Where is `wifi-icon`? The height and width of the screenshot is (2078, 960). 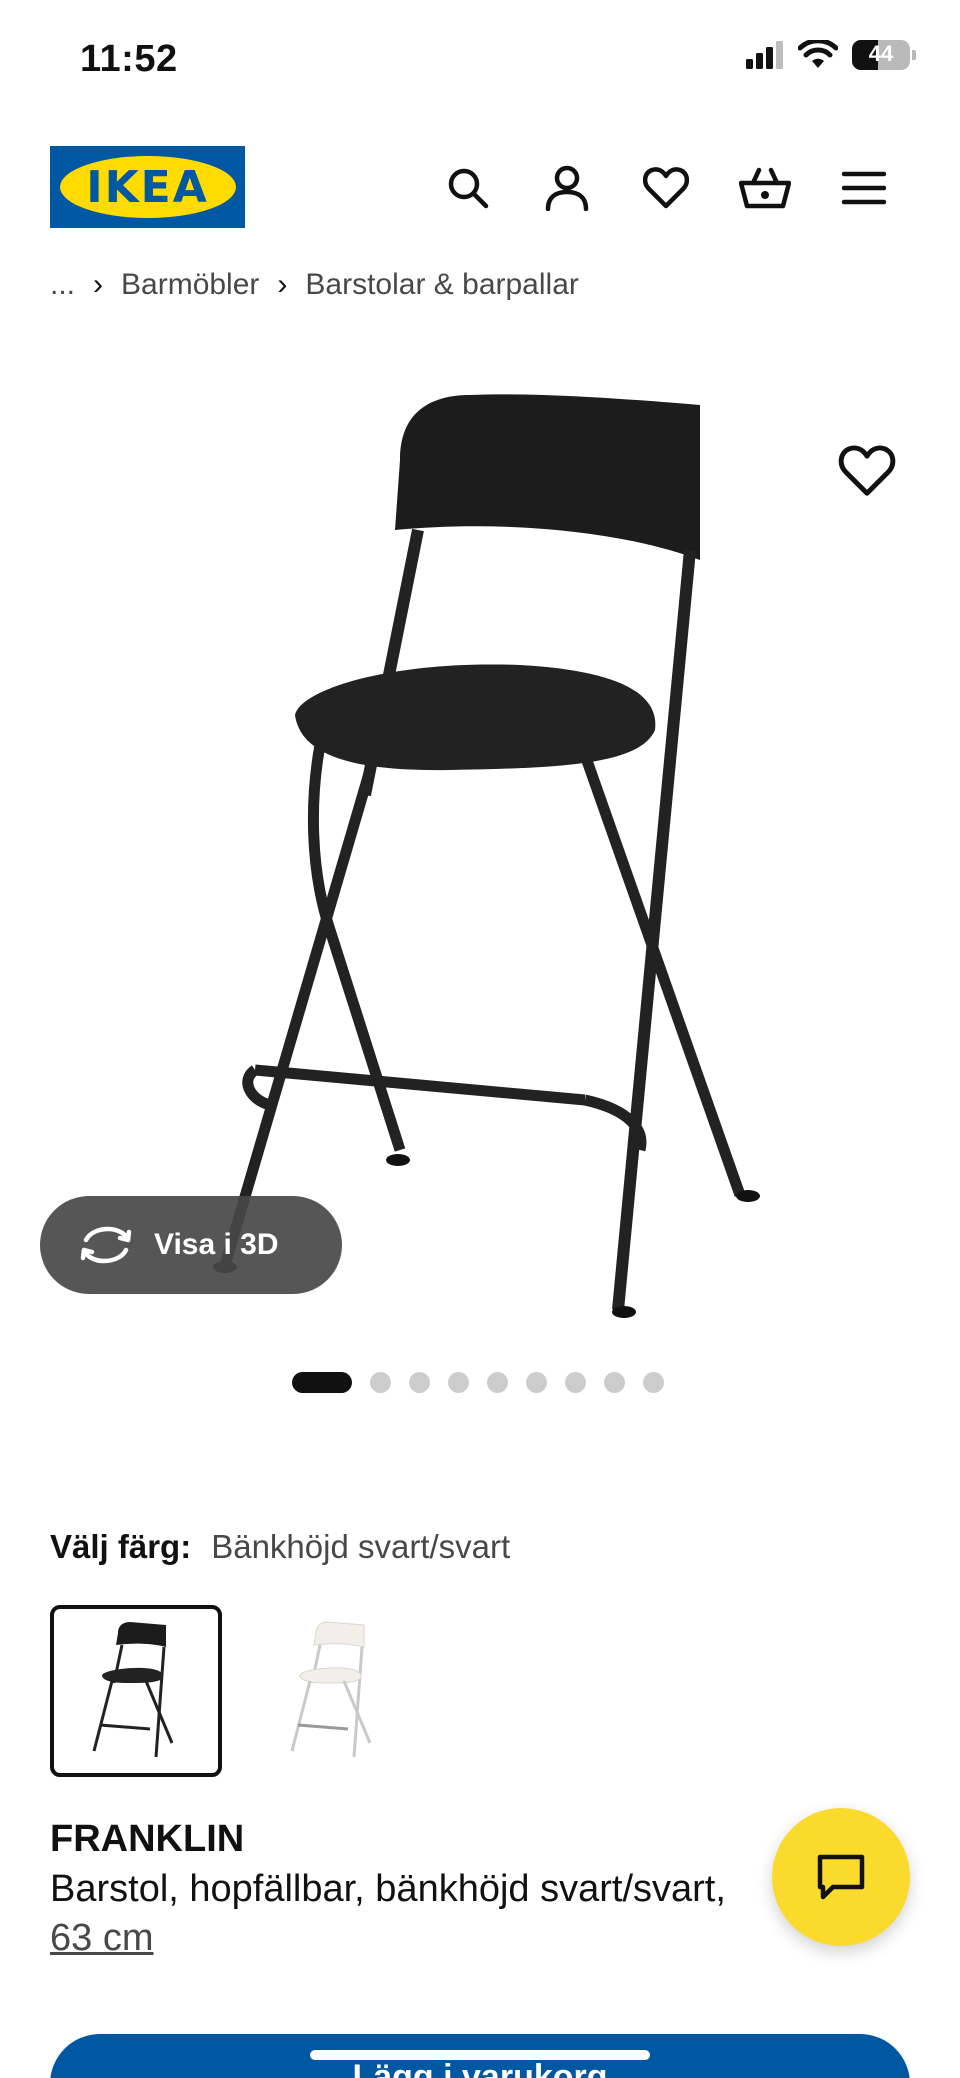
wifi-icon is located at coordinates (818, 54).